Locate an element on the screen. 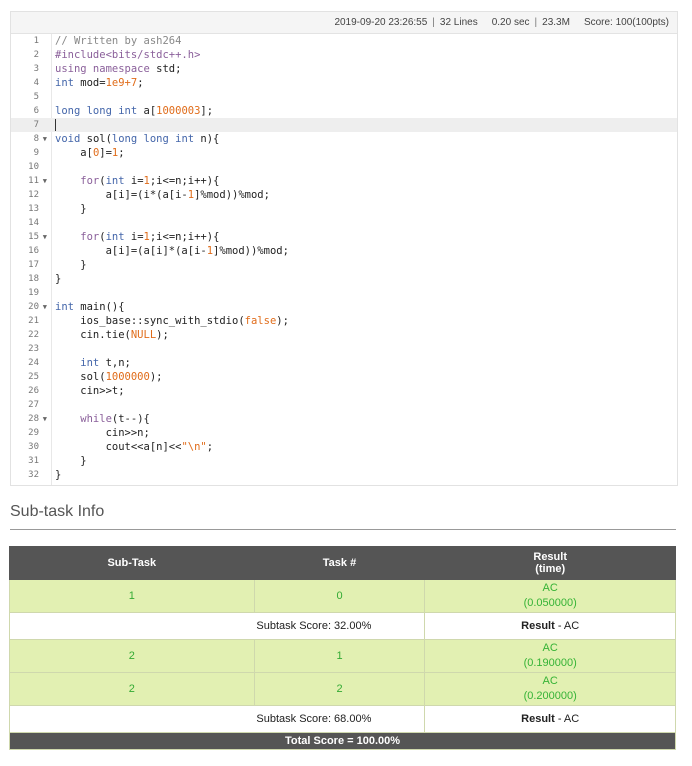  subtask-score-label: Subtask Score: 68.00% is located at coordinates (217, 719).